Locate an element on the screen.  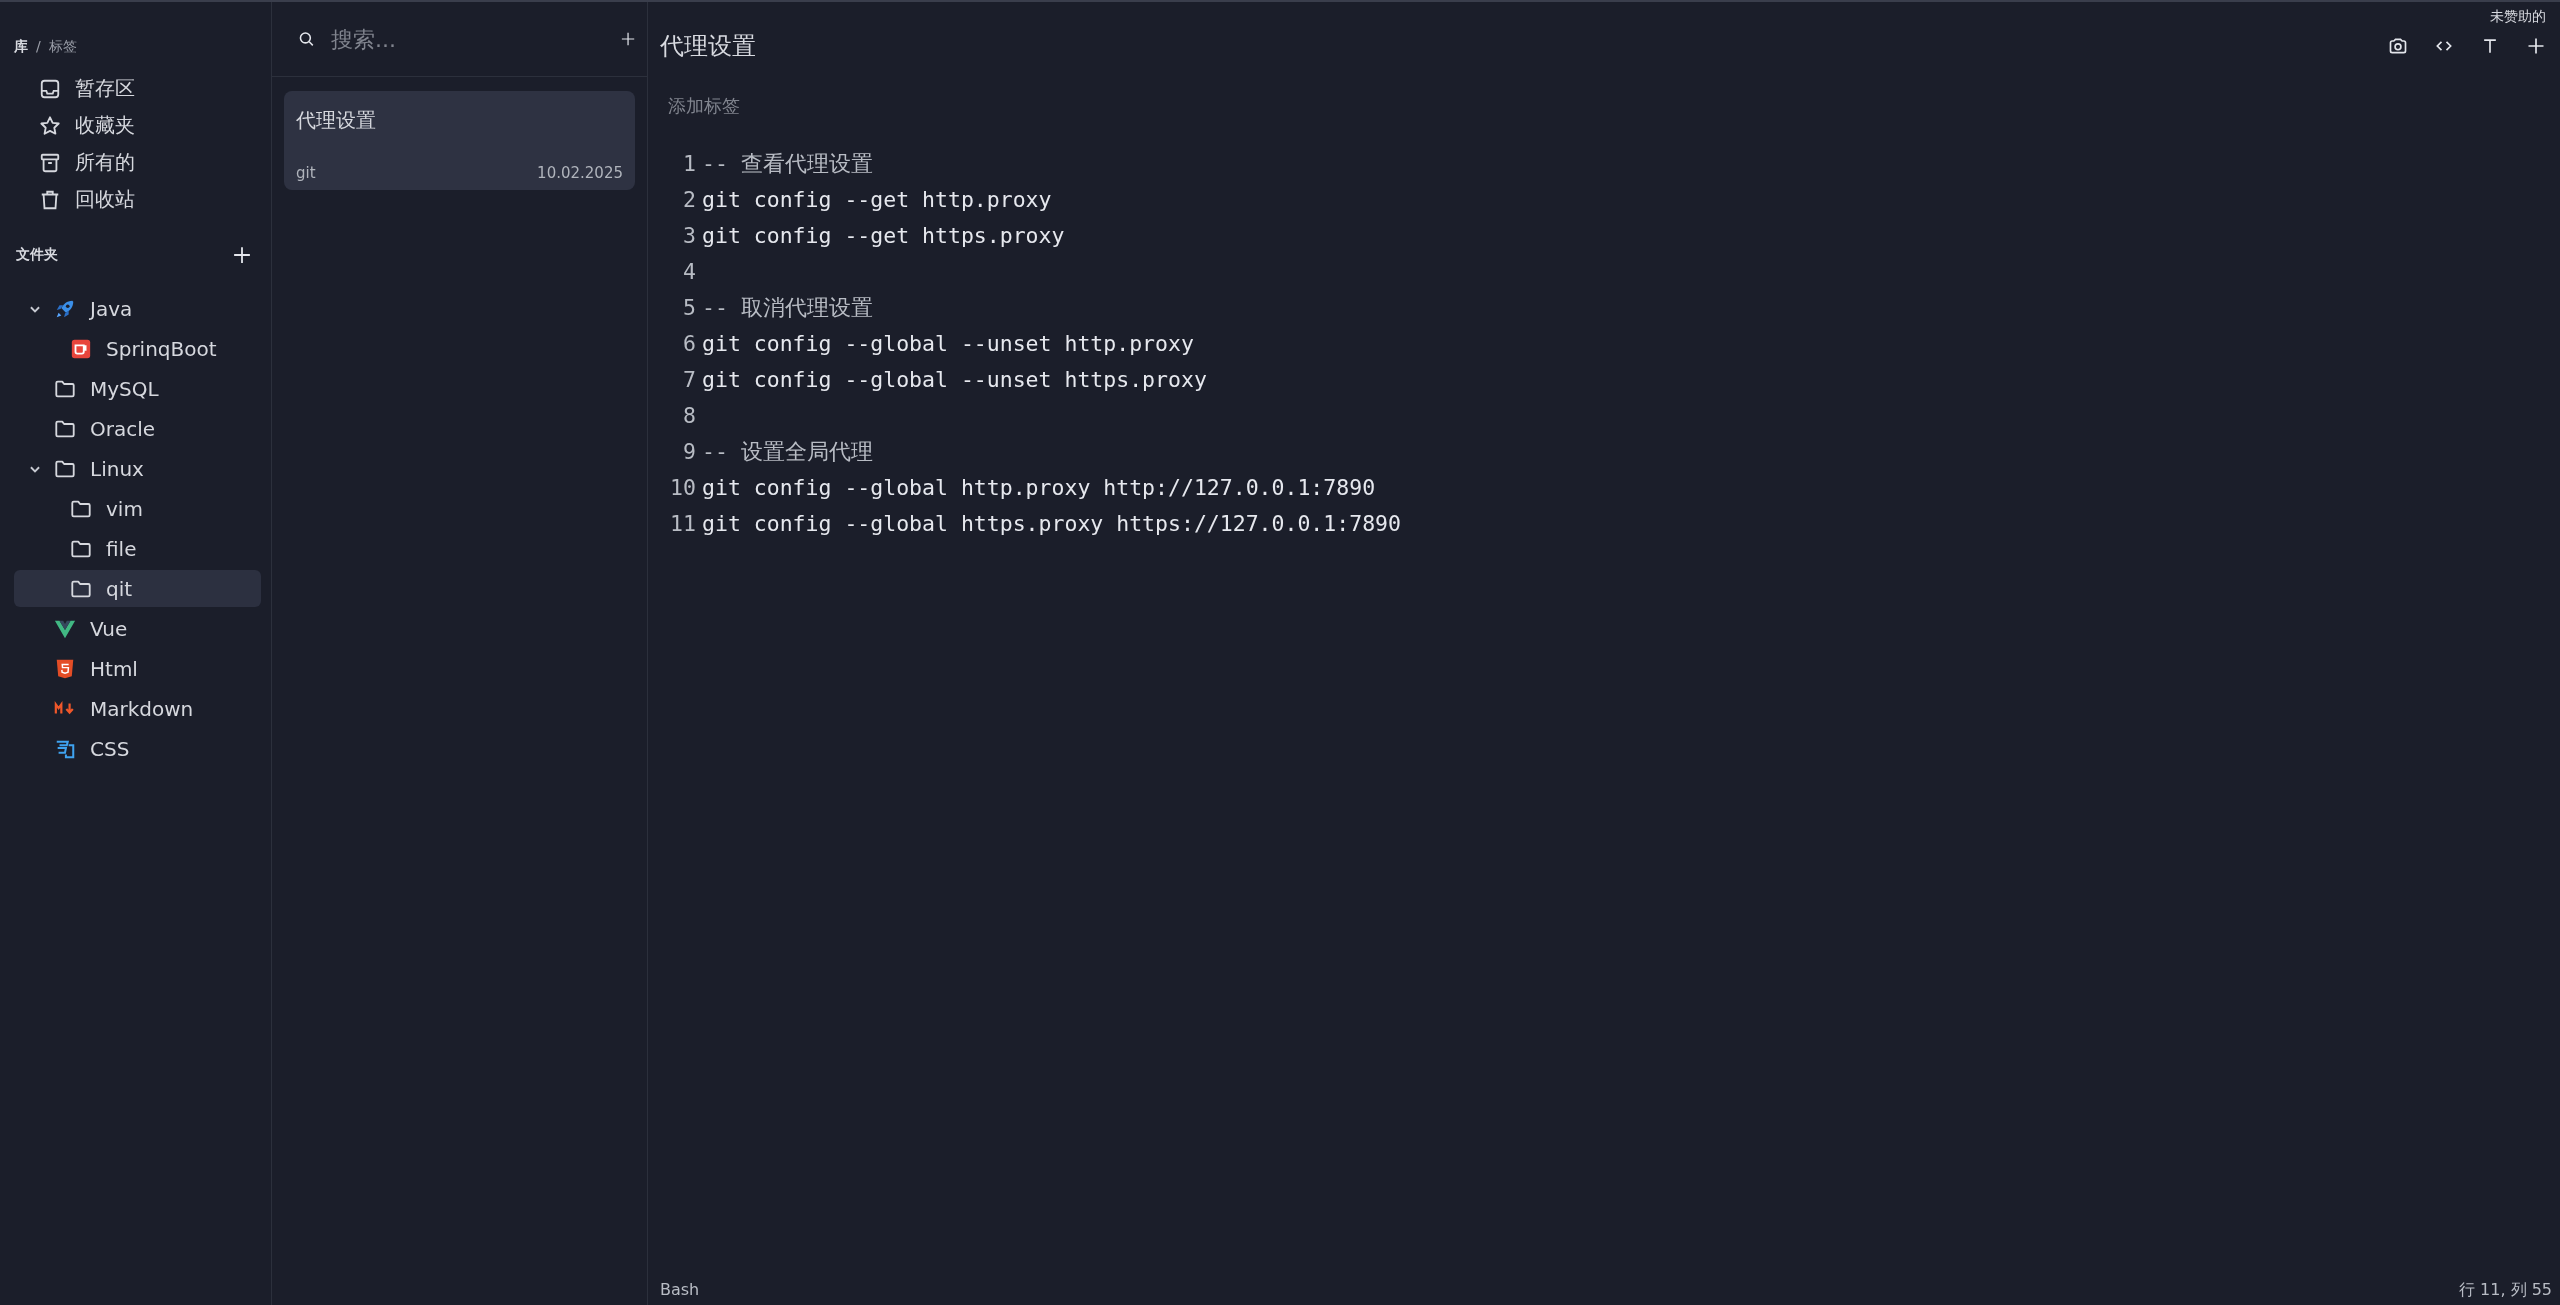
line-number: 5 is located at coordinates (689, 307).